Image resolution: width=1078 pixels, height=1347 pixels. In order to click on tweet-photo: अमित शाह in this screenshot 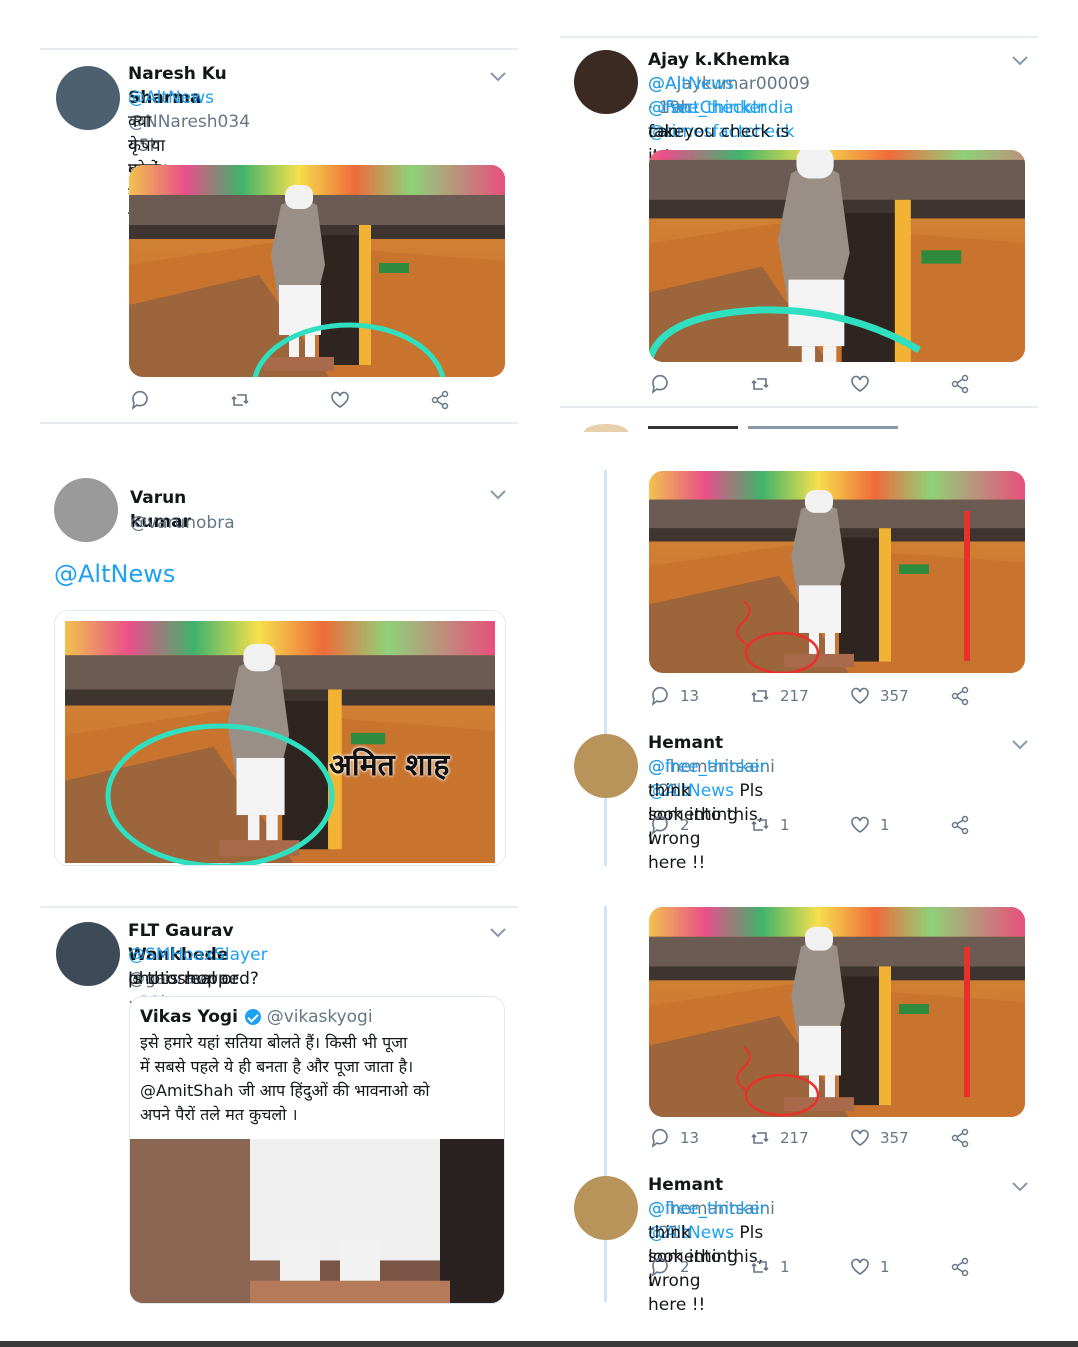, I will do `click(280, 738)`.